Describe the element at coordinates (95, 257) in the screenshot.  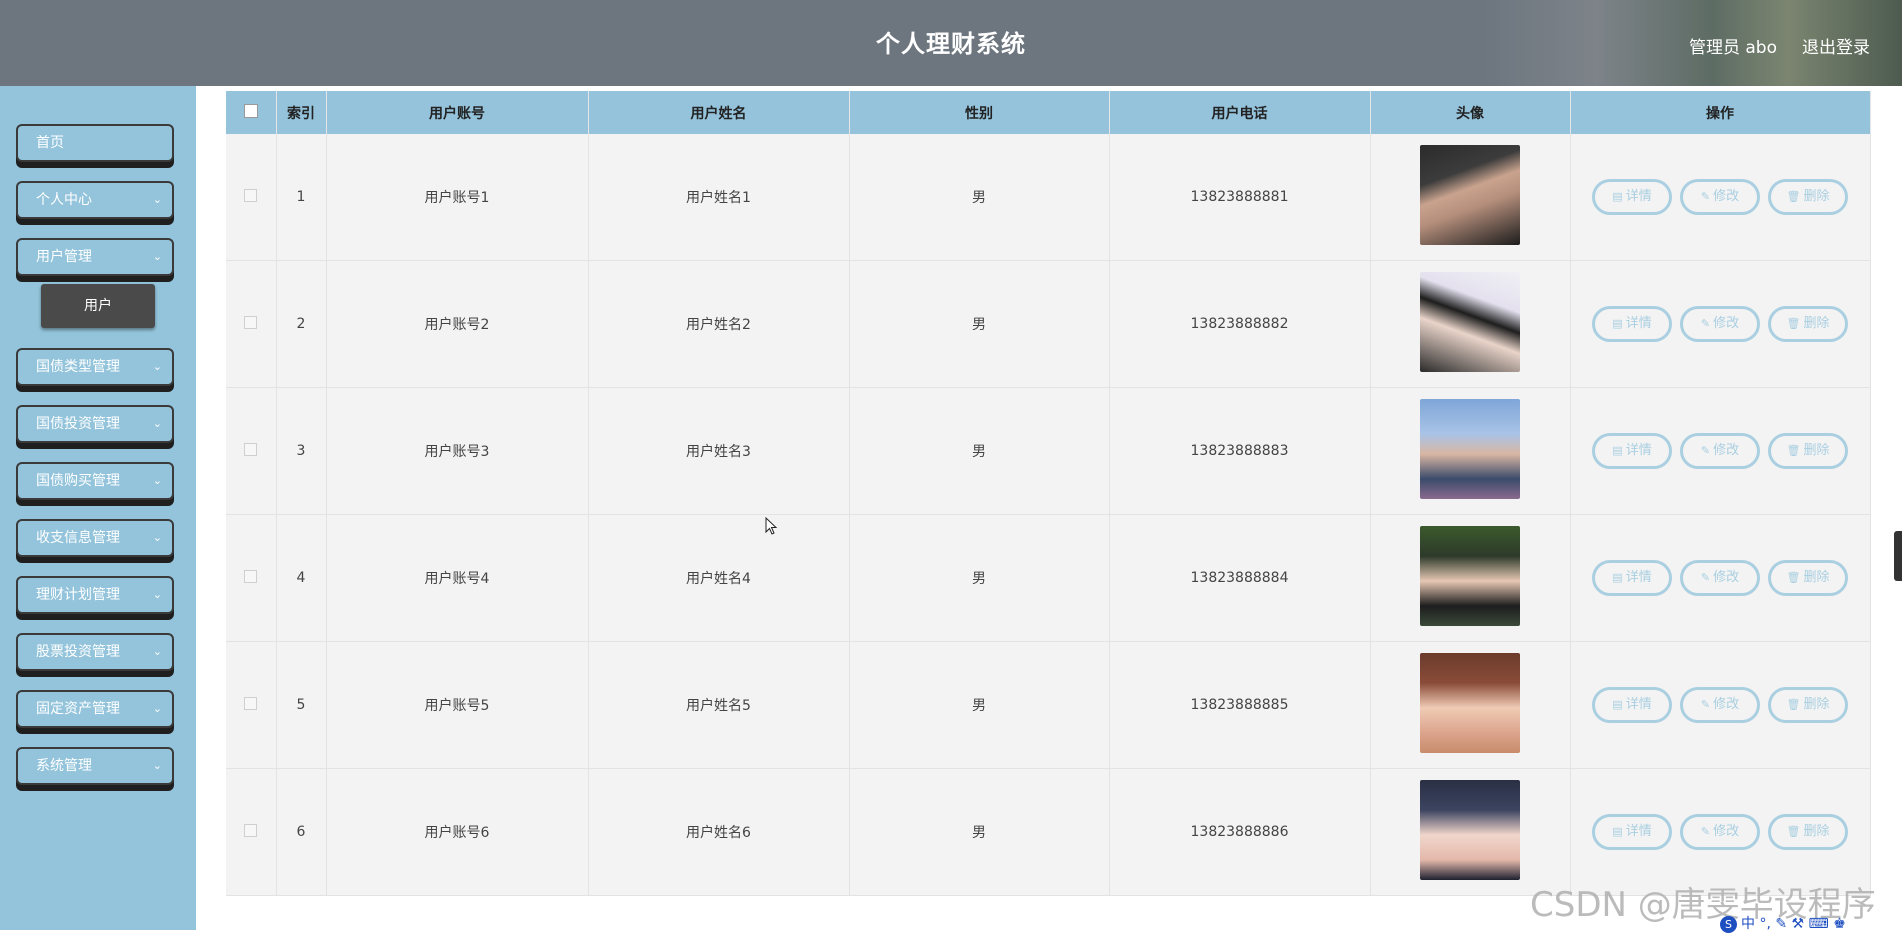
I see `sidebar-item-user-management: 用户管理 ⌄` at that location.